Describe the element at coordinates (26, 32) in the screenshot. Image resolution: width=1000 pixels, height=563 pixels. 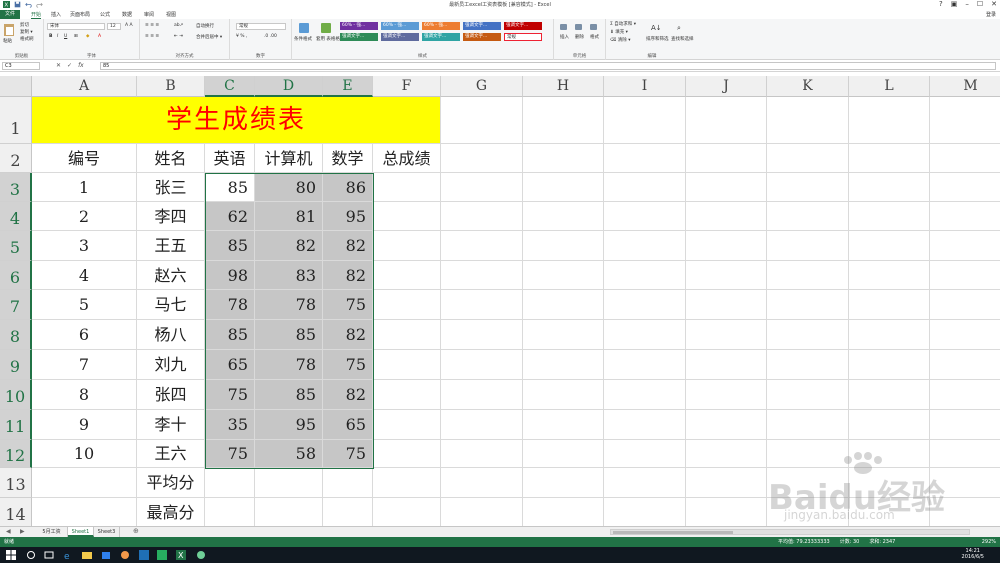
I see `copy-button: 复制 ▾` at that location.